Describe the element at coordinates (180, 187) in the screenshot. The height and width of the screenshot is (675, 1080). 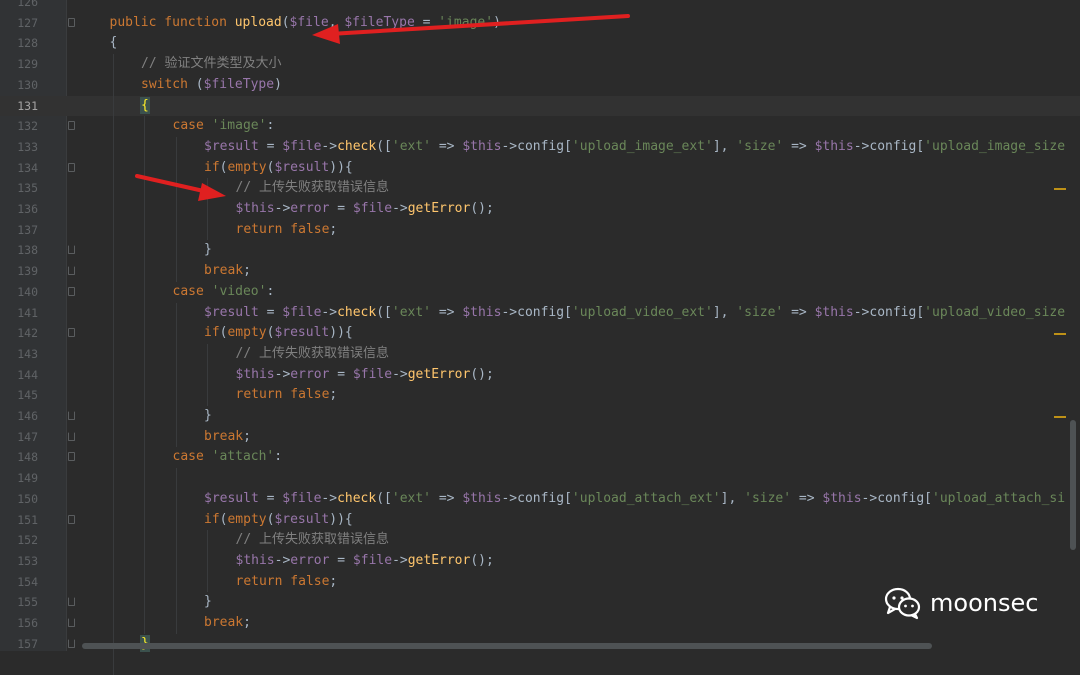
I see `arrow-to-error-comment` at that location.